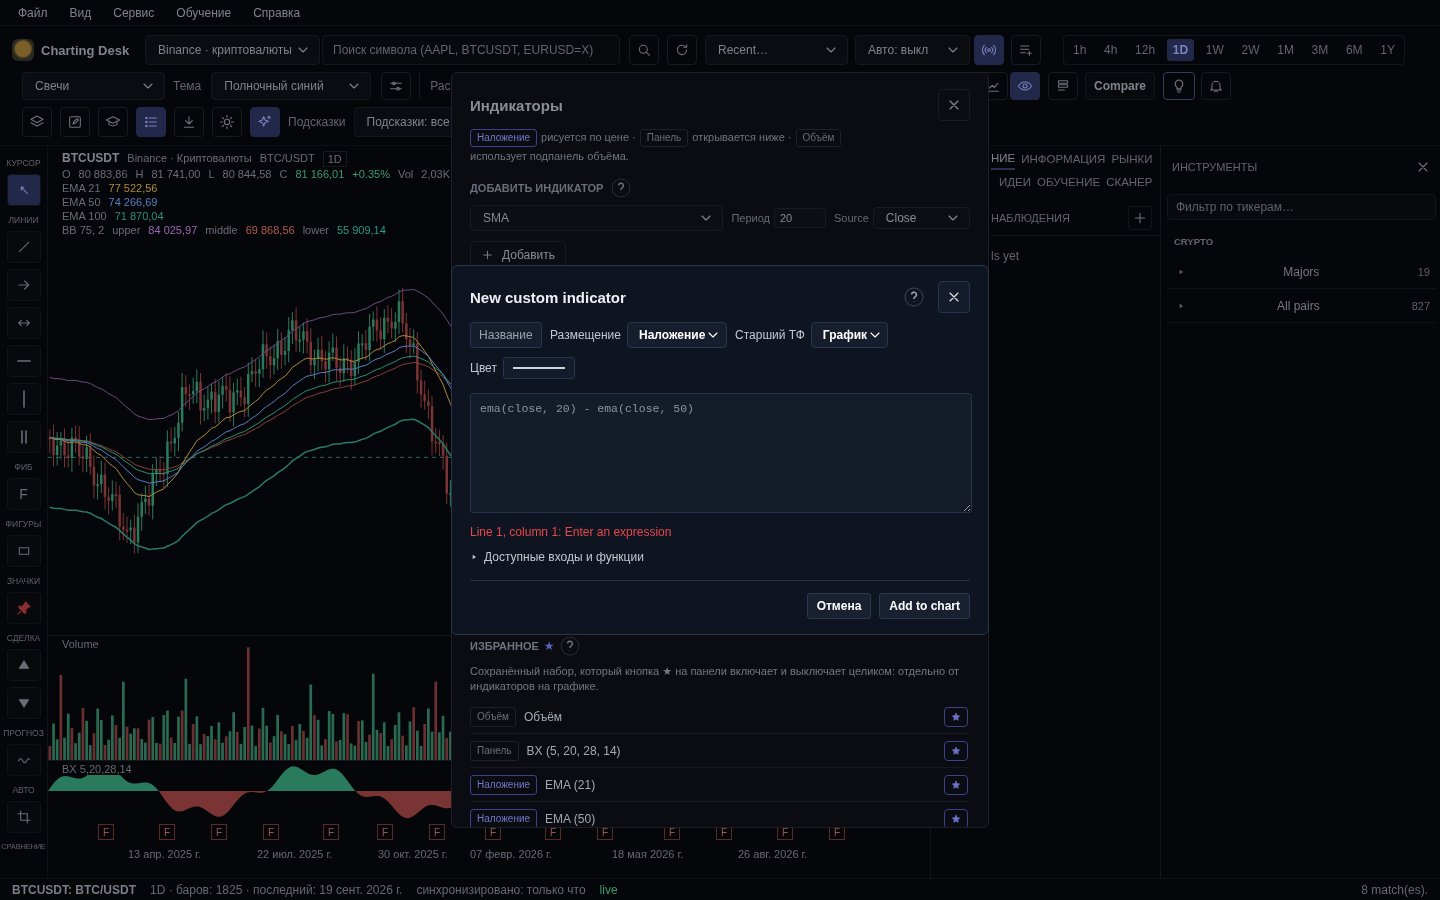 This screenshot has width=1440, height=900. Describe the element at coordinates (839, 606) in the screenshot. I see `cancel-button: Отмена` at that location.